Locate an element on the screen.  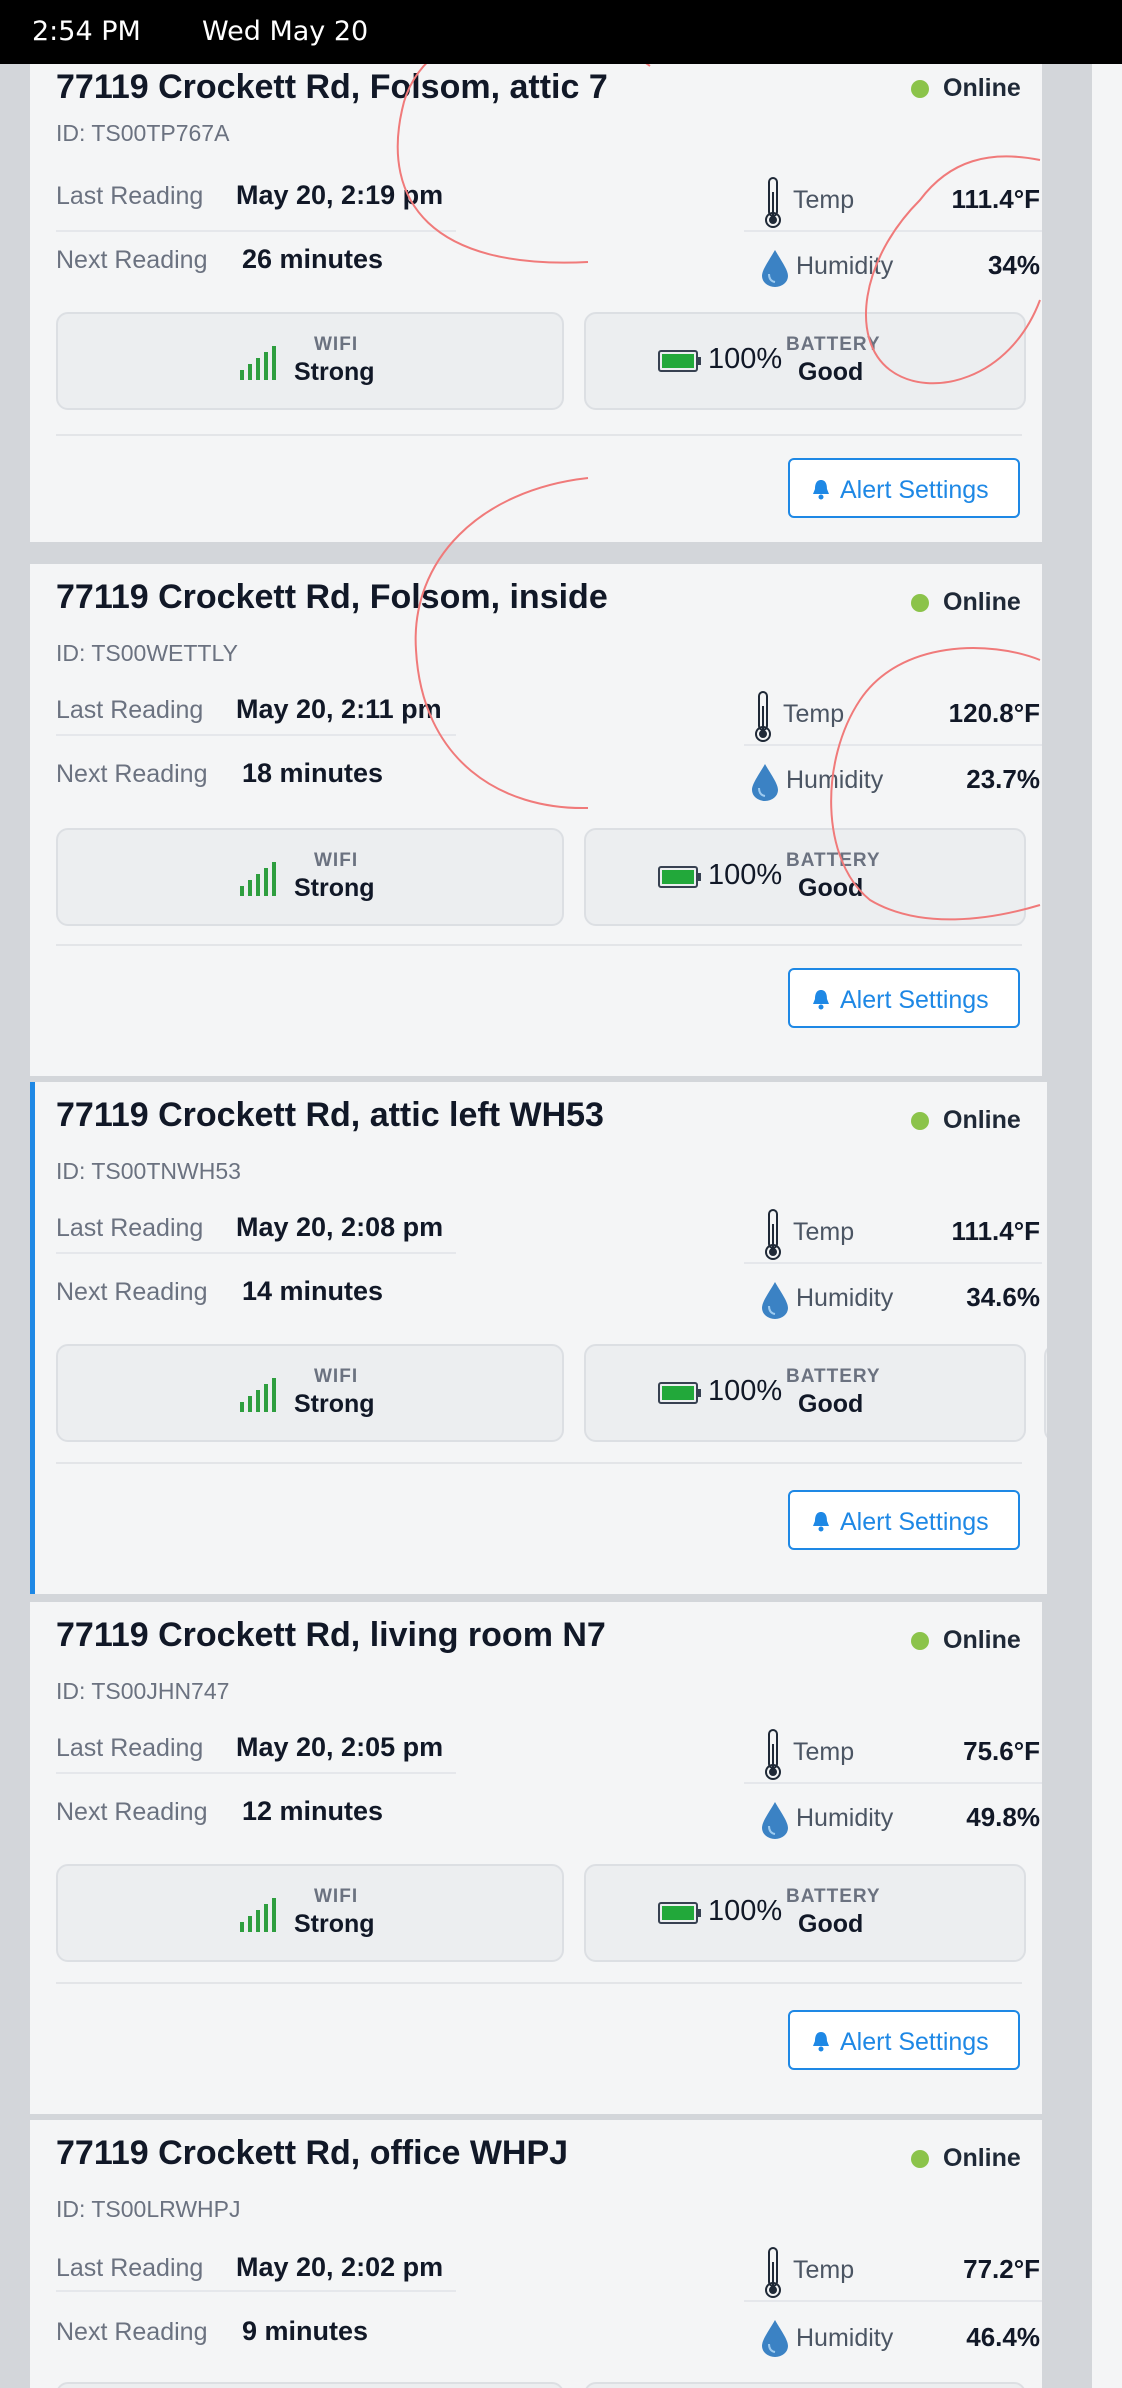
last-reading-value: May 20, 2:02 pm is located at coordinates (340, 2267).